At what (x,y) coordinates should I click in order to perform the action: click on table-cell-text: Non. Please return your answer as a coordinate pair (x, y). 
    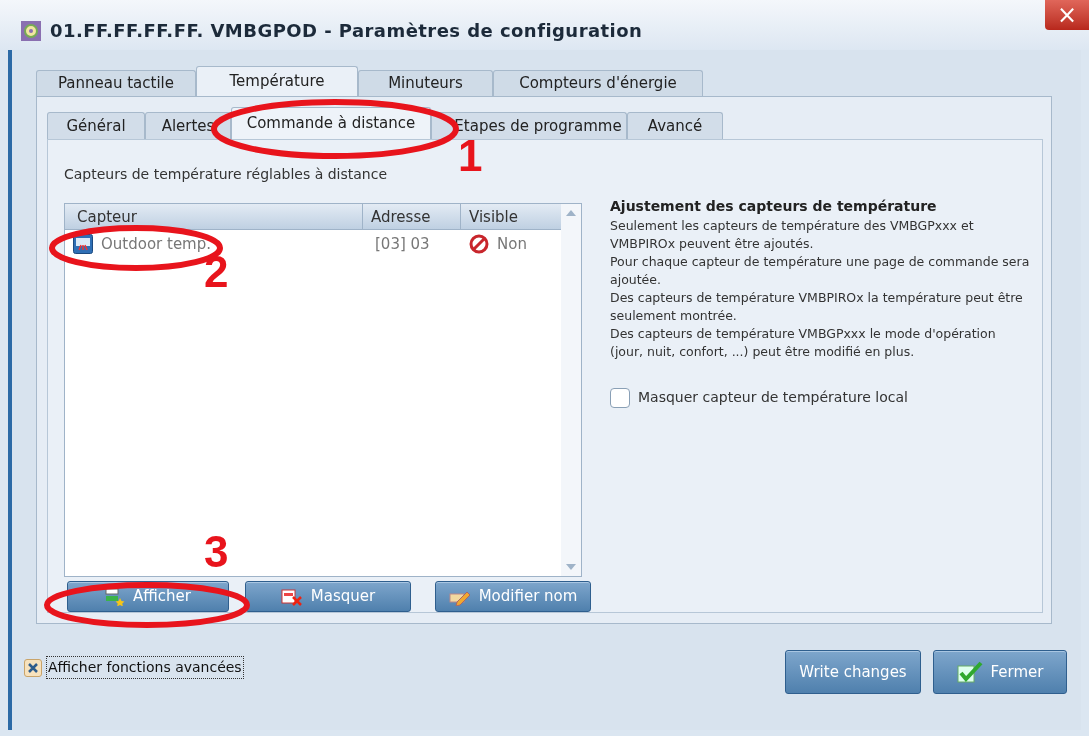
    Looking at the image, I should click on (512, 244).